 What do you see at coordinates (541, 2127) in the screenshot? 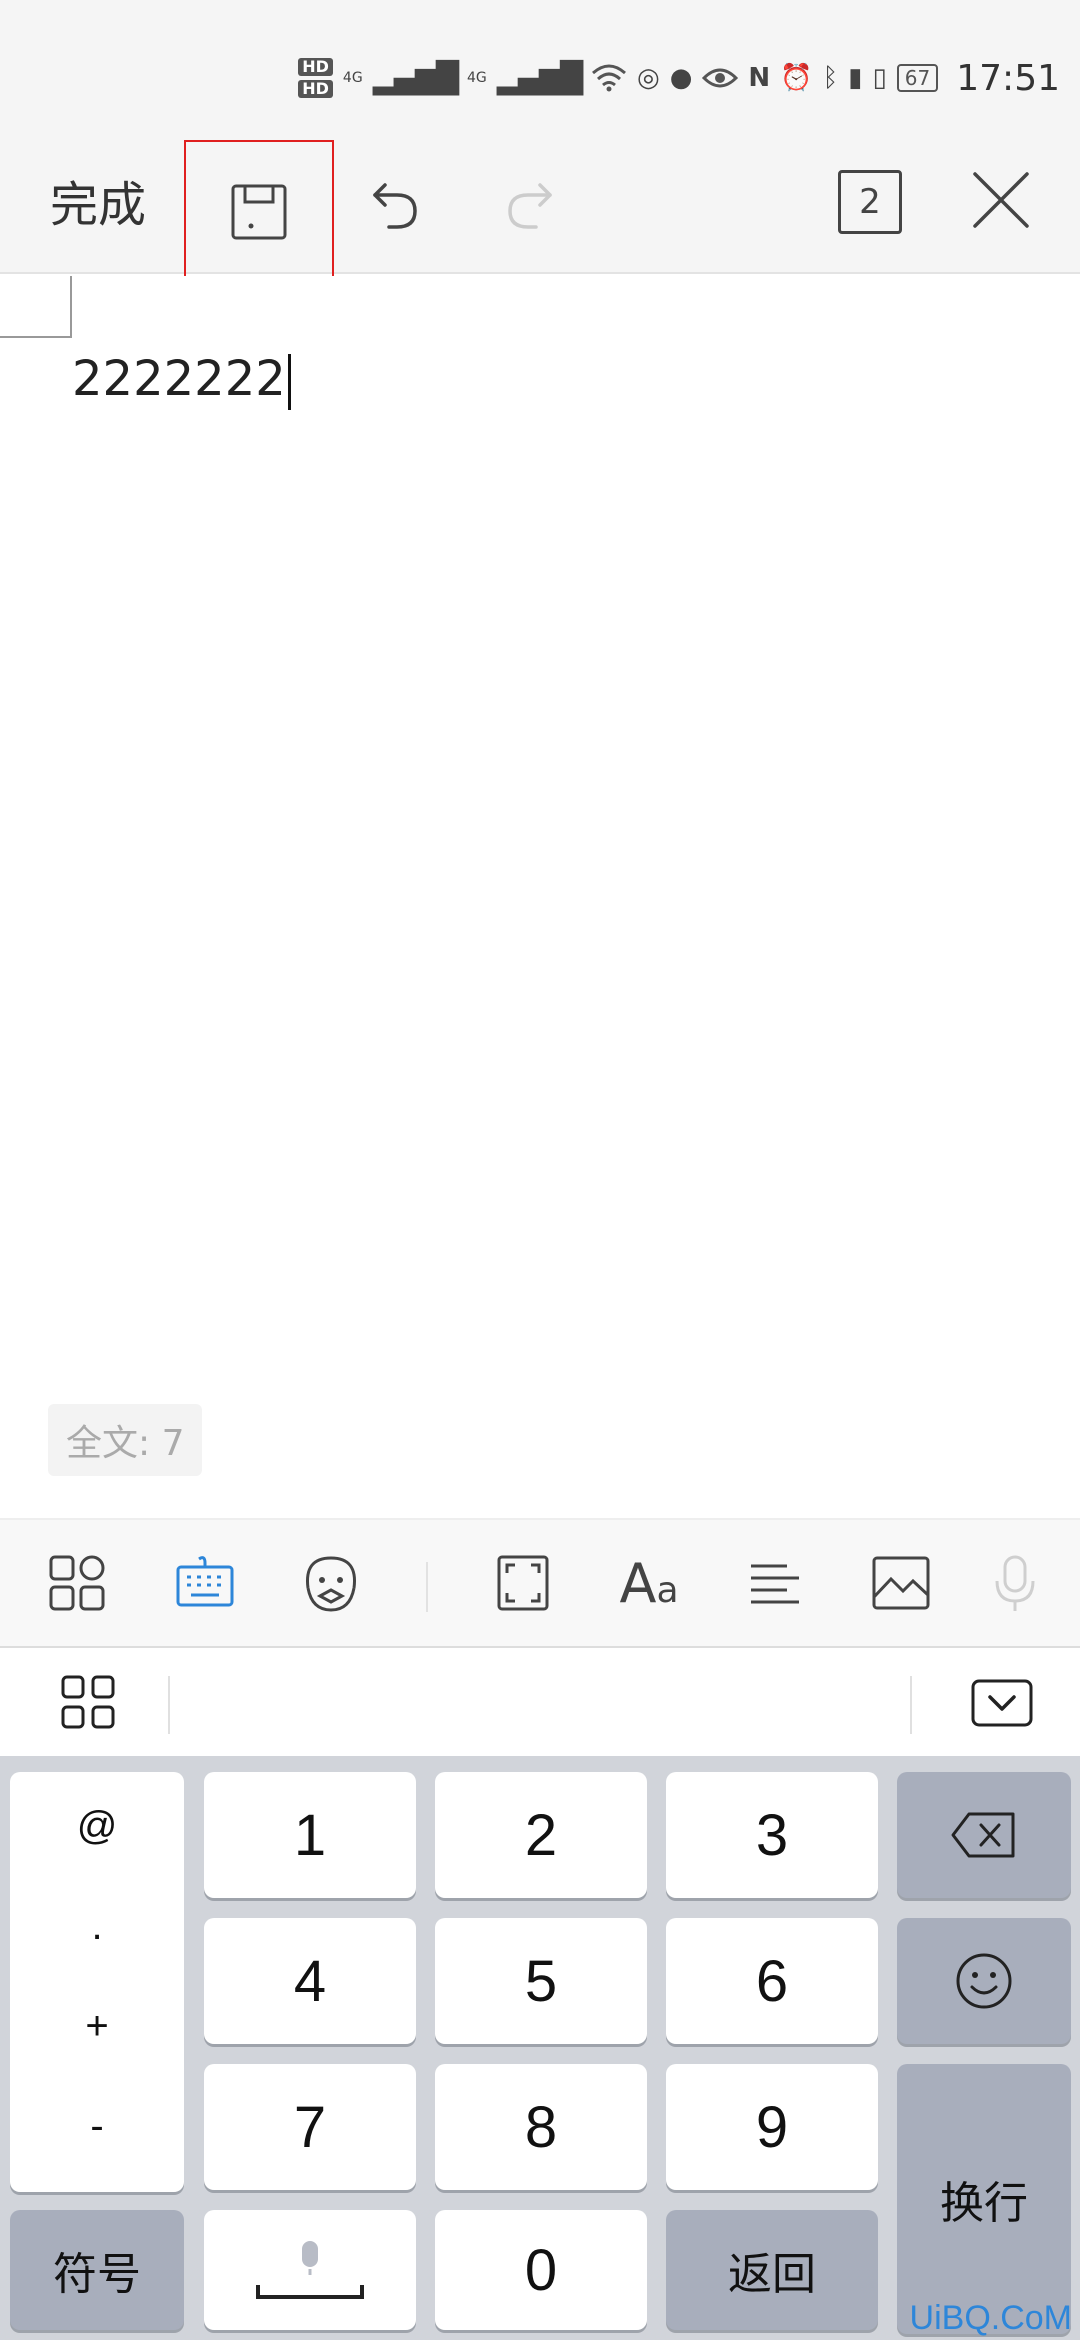
I see `key-8: 8` at bounding box center [541, 2127].